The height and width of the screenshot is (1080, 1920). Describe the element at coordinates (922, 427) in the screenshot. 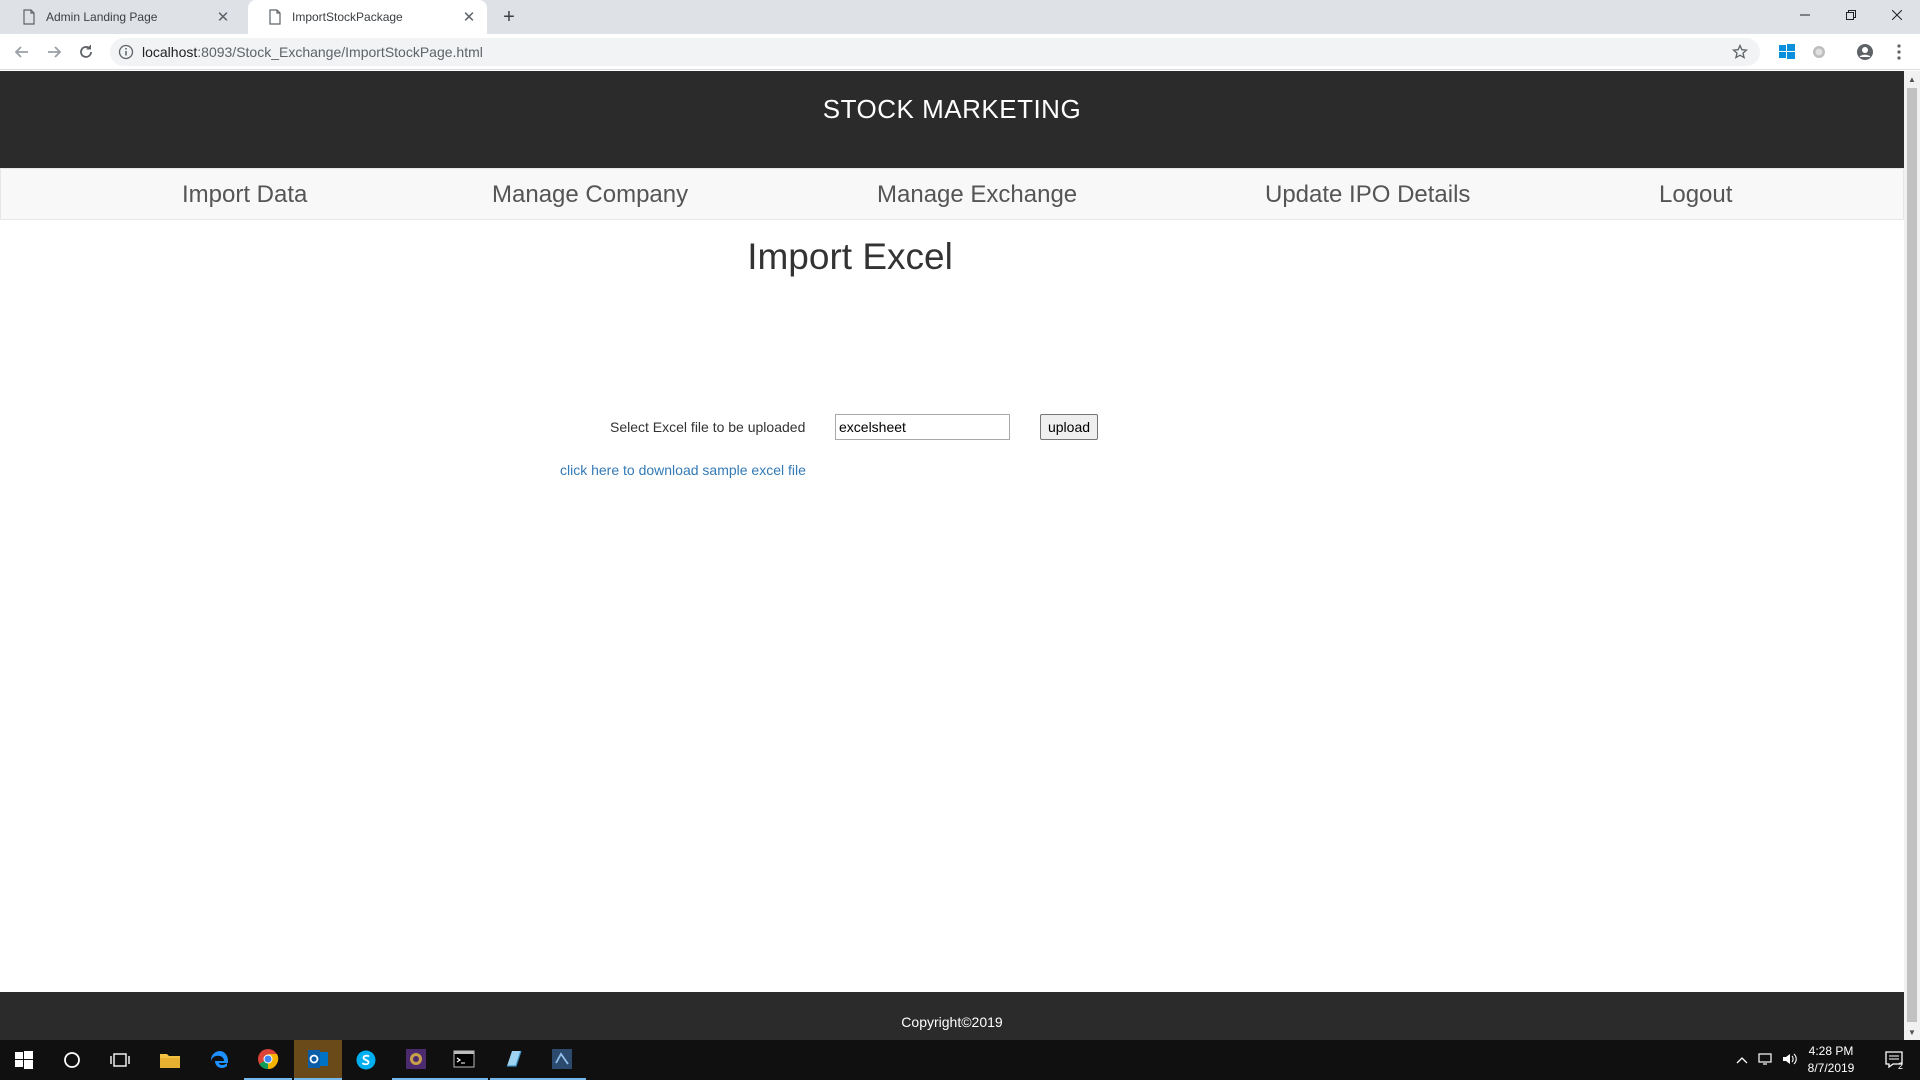

I see `file-input` at that location.